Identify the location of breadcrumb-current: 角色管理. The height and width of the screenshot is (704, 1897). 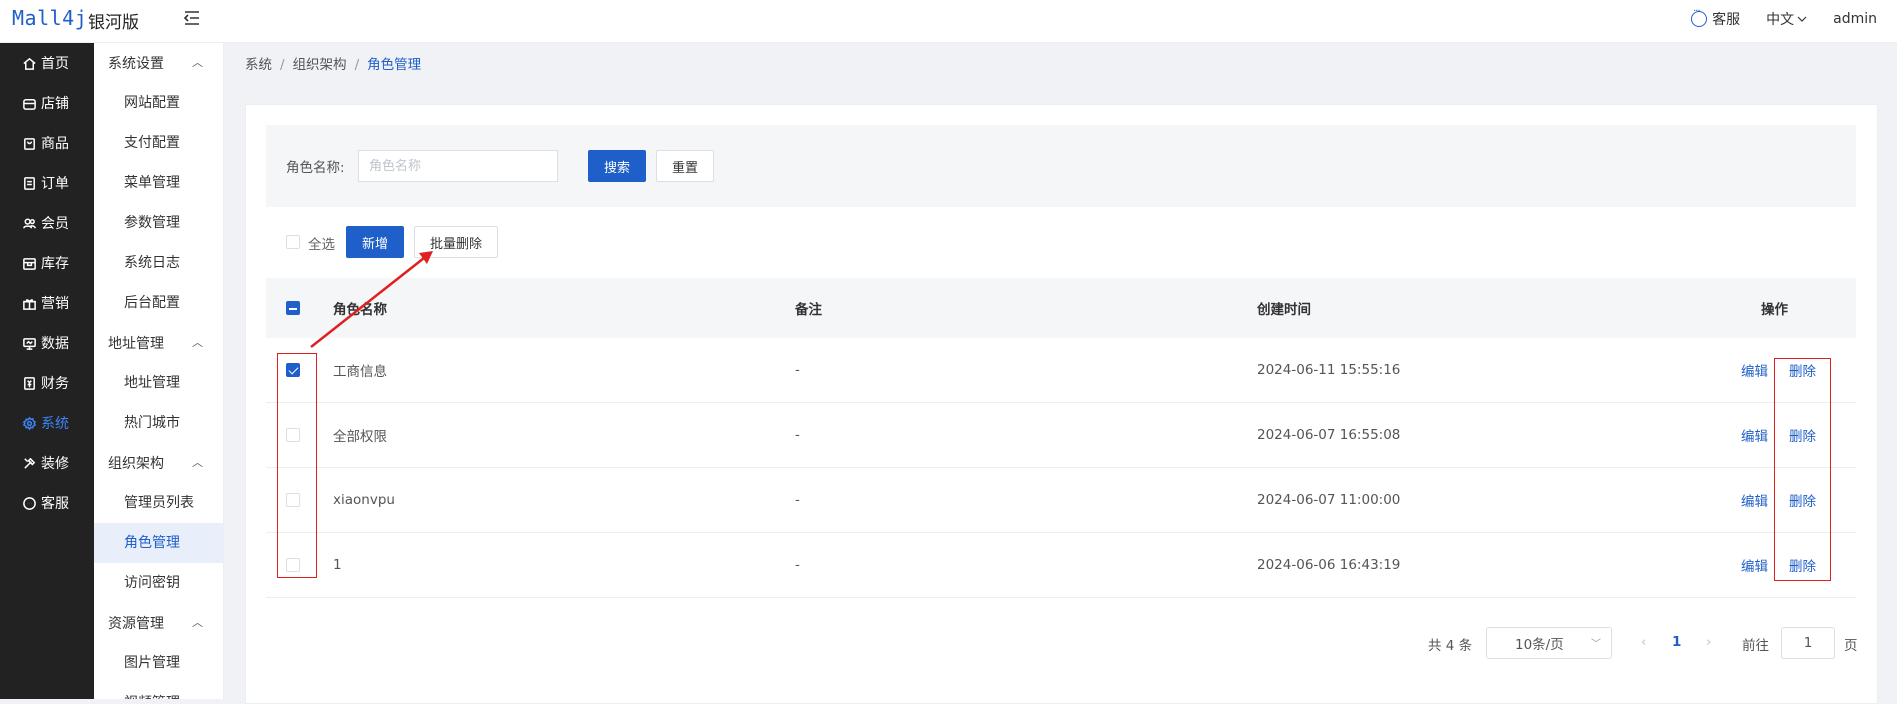
(394, 65).